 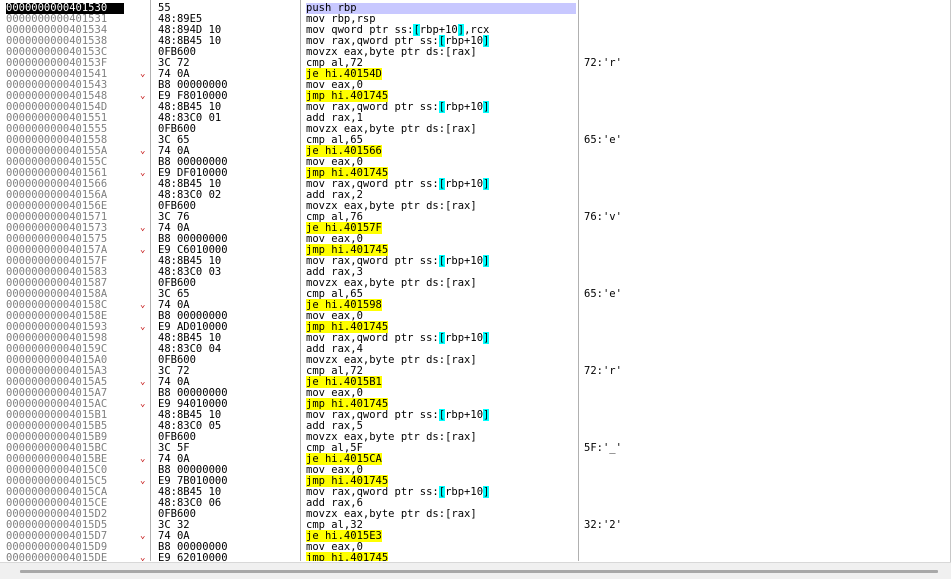 I want to click on disasm-row: 00000000004015D7 ⌄ 74 0A je hi.4015E3, so click(x=475, y=536).